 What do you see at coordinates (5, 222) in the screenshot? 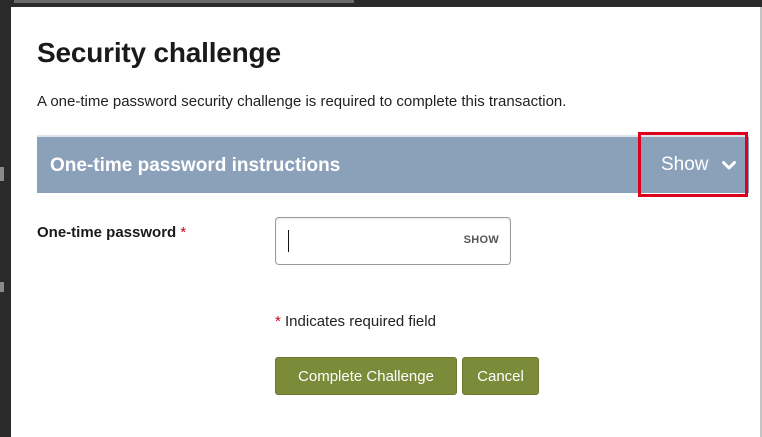
I see `background-window-edge` at bounding box center [5, 222].